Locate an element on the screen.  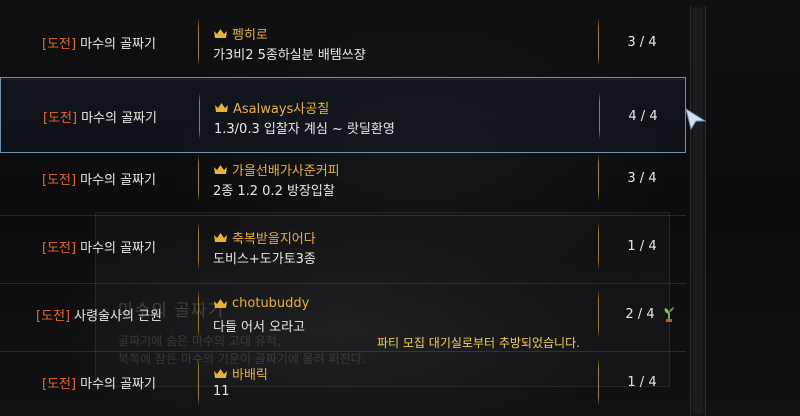
party-description: 2종 1.2 0.2 방장입찰 is located at coordinates (274, 191).